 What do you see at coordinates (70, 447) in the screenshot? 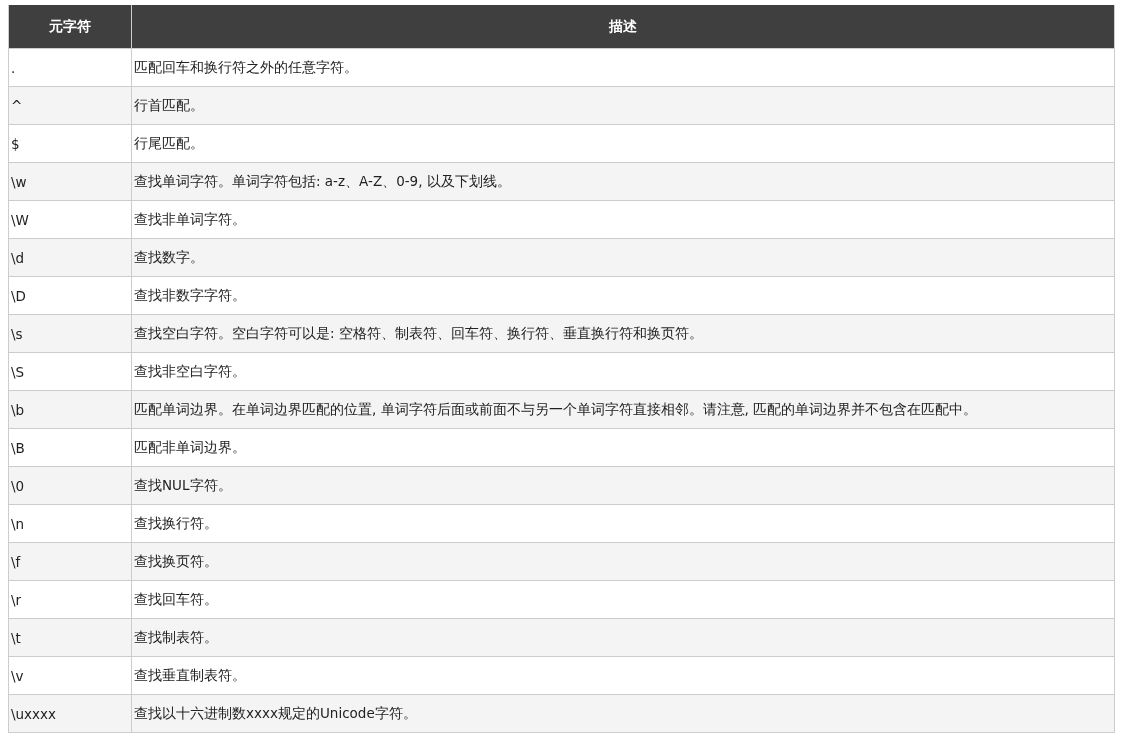
I see `table-cell: \B` at bounding box center [70, 447].